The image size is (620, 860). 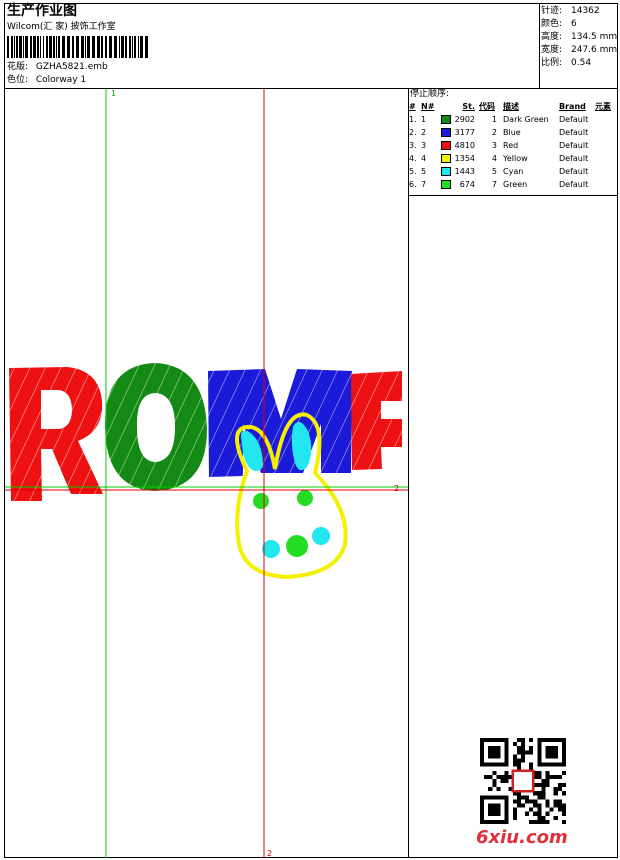 I want to click on letter-m, so click(x=280, y=423).